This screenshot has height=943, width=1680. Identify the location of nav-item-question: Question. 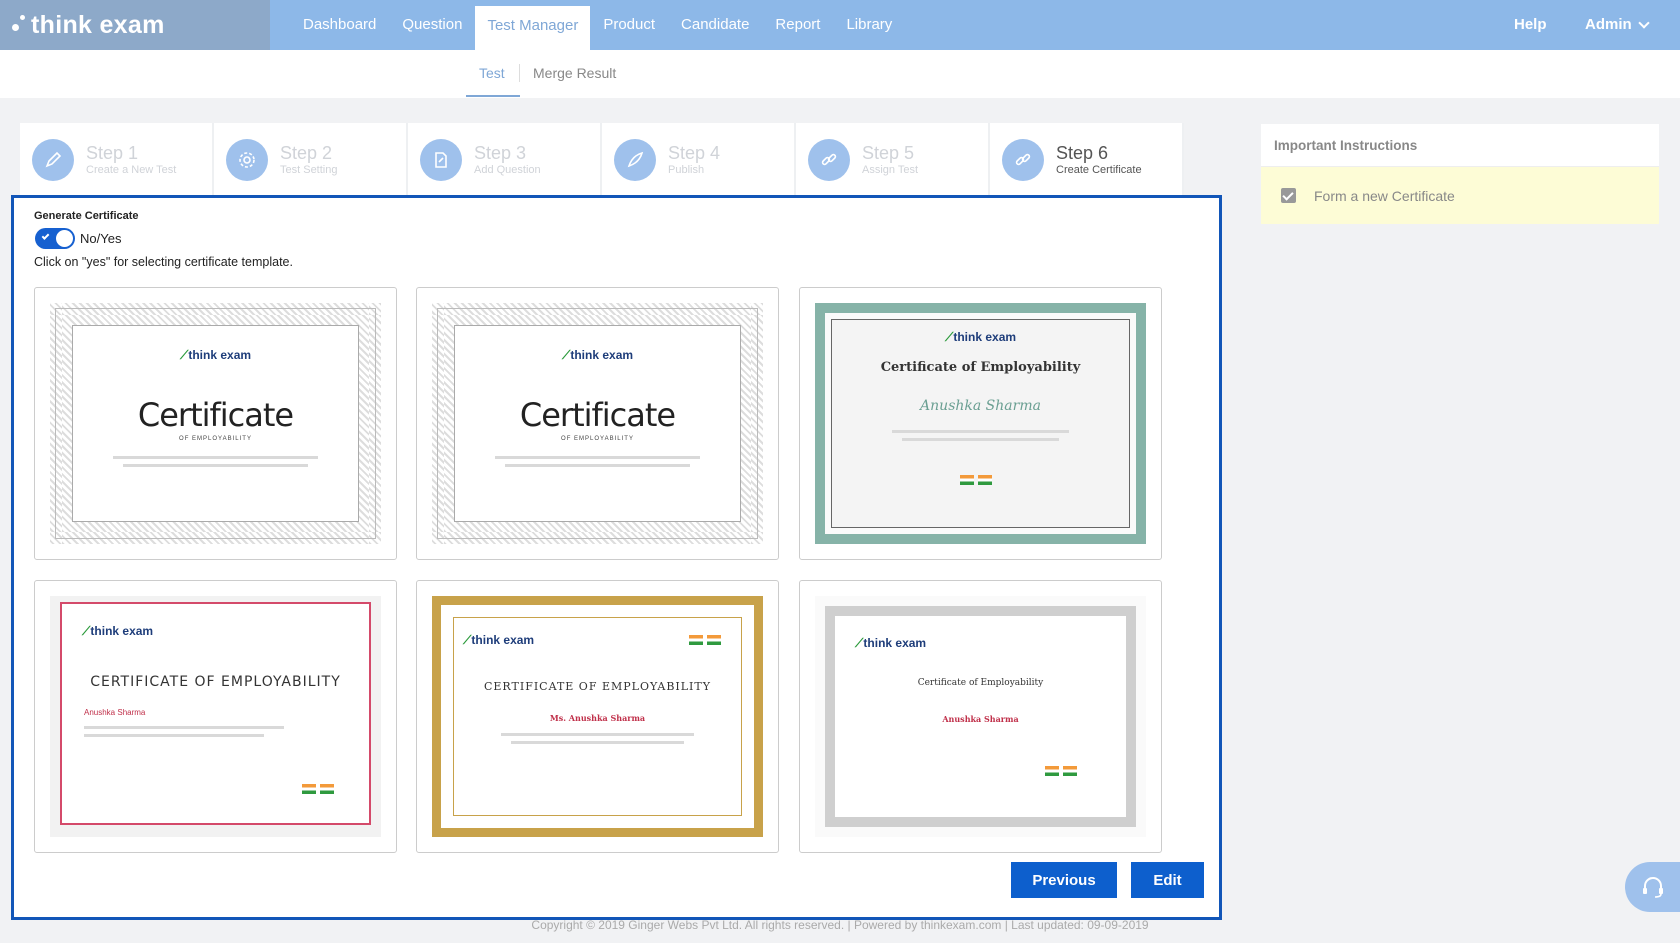
(432, 25).